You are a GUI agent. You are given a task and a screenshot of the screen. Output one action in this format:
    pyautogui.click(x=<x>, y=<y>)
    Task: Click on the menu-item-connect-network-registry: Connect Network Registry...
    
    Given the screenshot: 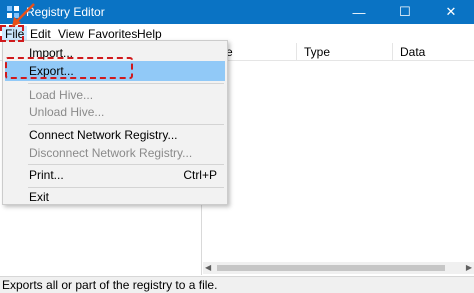 What is the action you would take?
    pyautogui.click(x=115, y=135)
    